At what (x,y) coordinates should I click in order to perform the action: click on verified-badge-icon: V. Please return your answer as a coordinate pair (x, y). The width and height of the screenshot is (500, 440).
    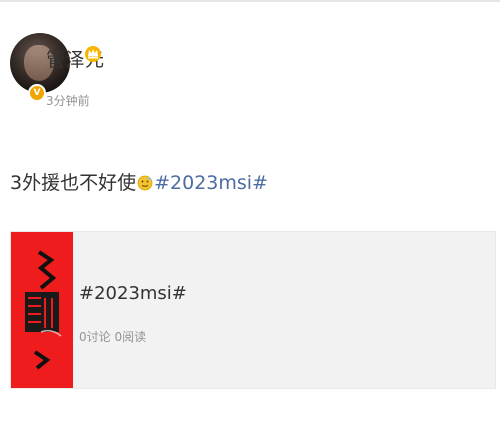
    Looking at the image, I should click on (37, 93).